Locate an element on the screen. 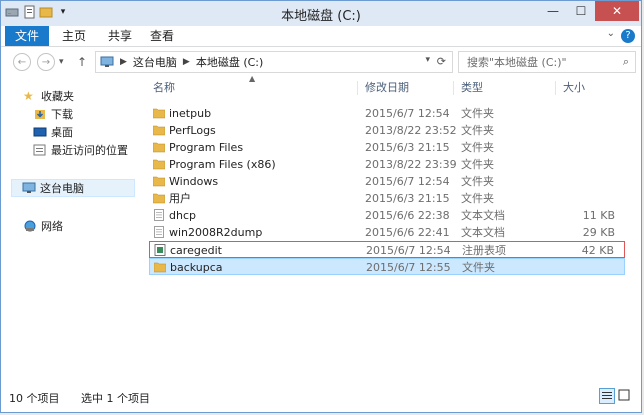 The height and width of the screenshot is (415, 644). file-name: backupca is located at coordinates (196, 267).